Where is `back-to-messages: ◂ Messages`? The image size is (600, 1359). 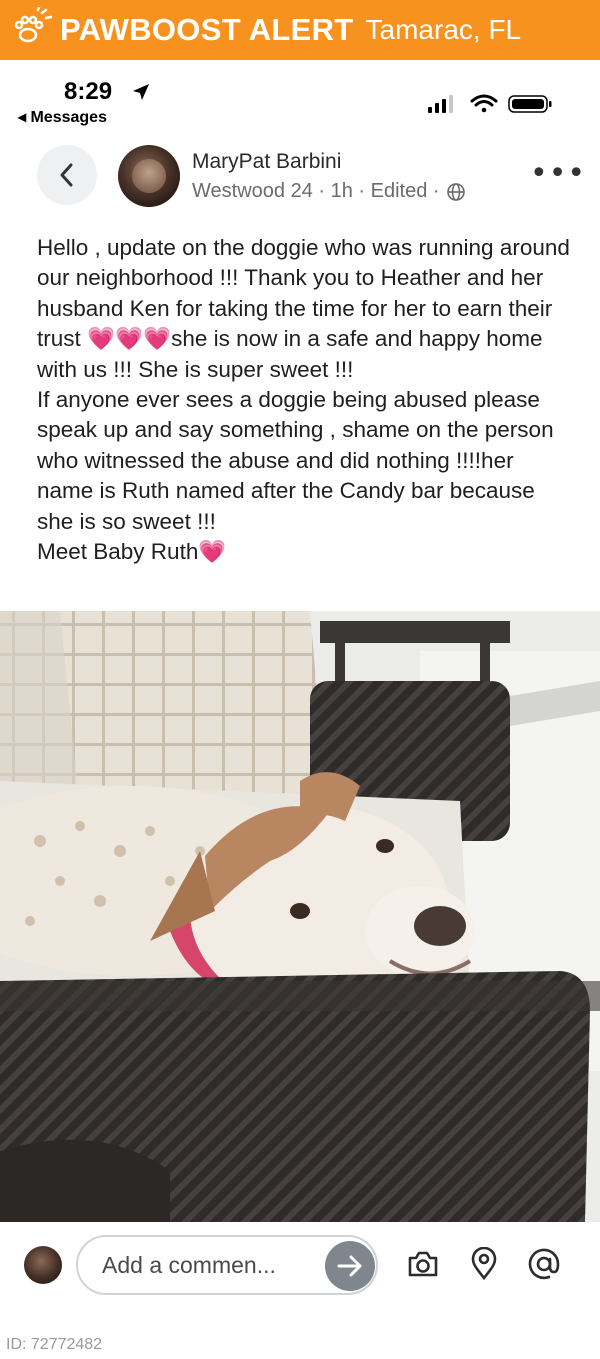 back-to-messages: ◂ Messages is located at coordinates (62, 117).